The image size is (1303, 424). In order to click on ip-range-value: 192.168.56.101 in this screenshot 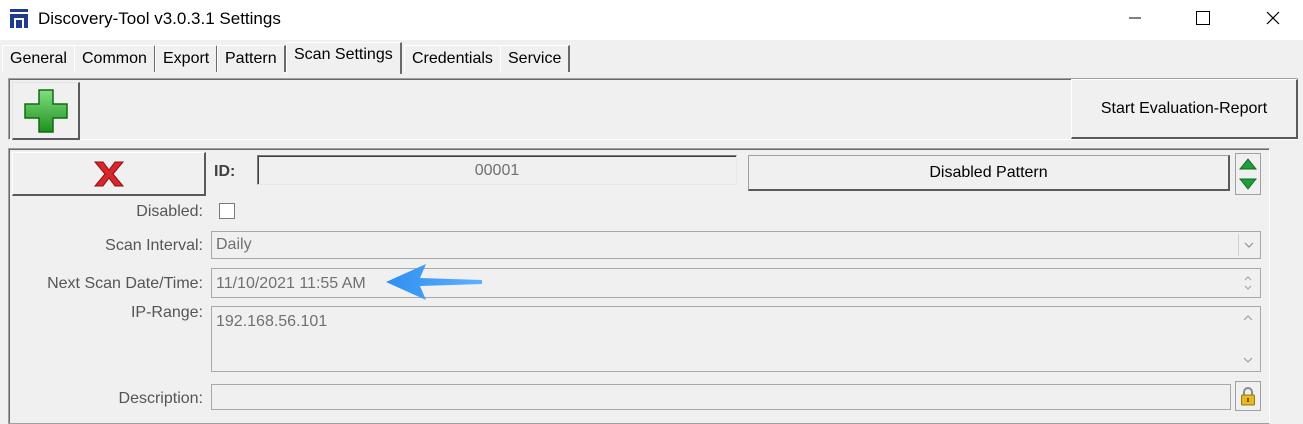, I will do `click(272, 321)`.